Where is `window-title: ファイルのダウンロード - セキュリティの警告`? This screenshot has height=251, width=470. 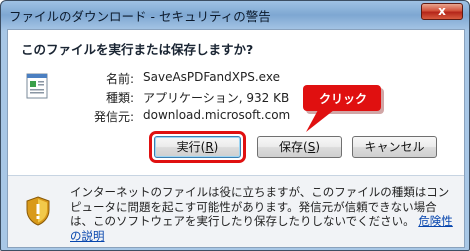
window-title: ファイルのダウンロード - セキュリティの警告 is located at coordinates (140, 16).